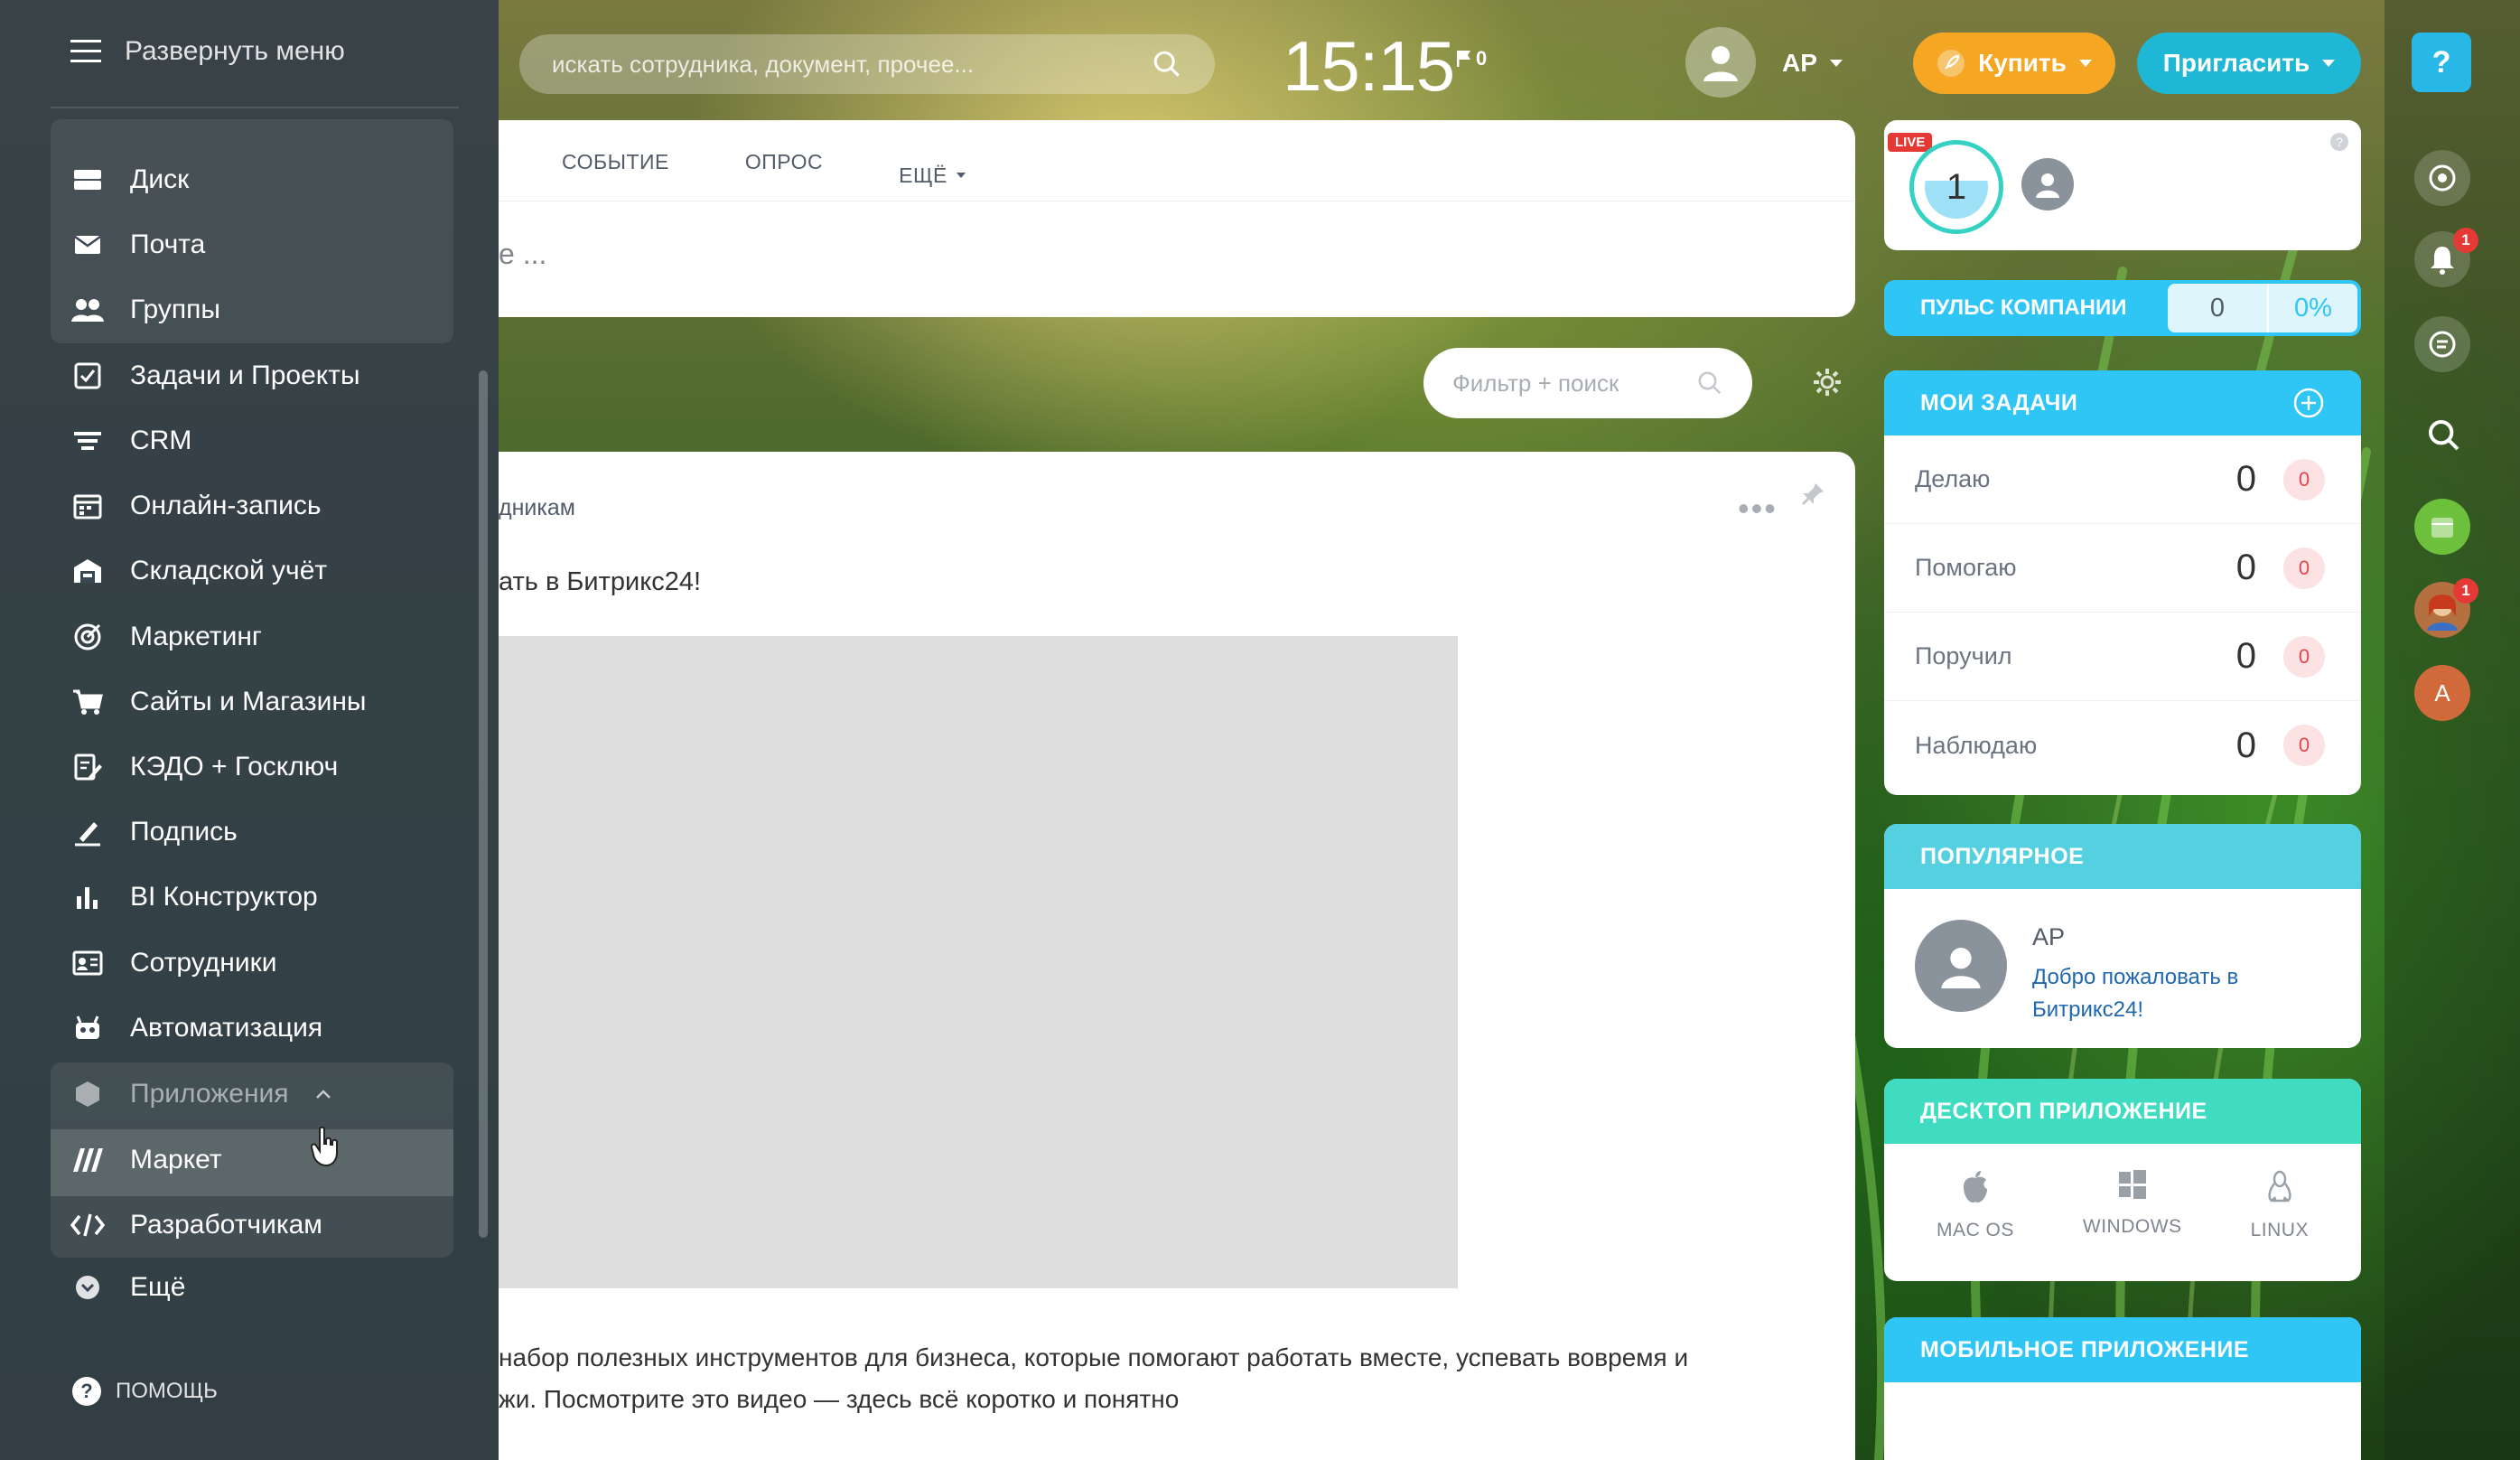  I want to click on live-counter: 1, so click(1956, 187).